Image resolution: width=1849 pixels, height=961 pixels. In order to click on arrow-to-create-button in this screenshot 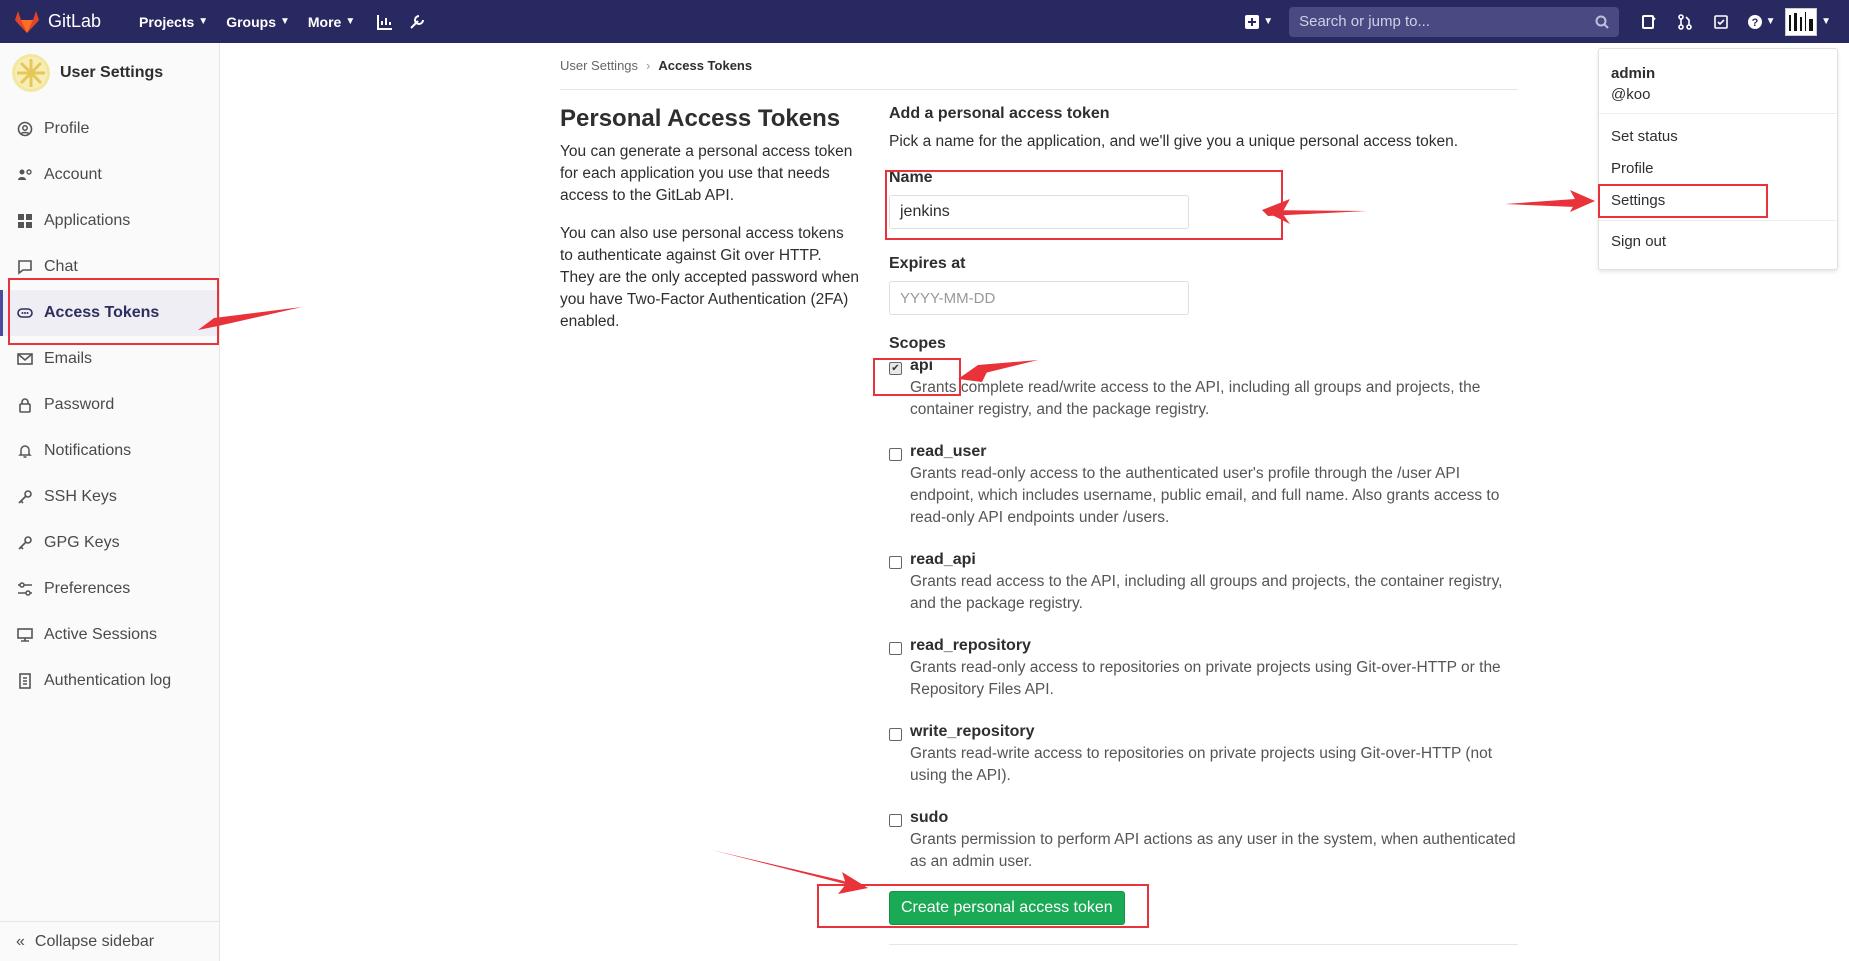, I will do `click(790, 872)`.